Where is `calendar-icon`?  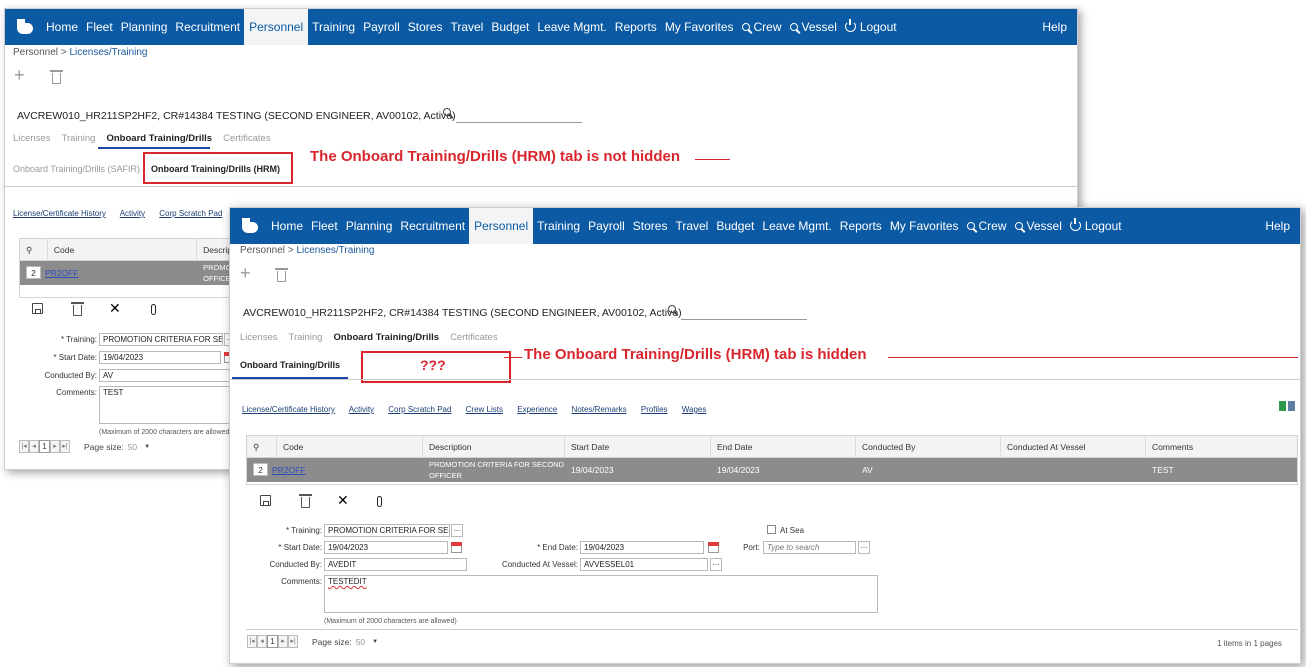
calendar-icon is located at coordinates (456, 547).